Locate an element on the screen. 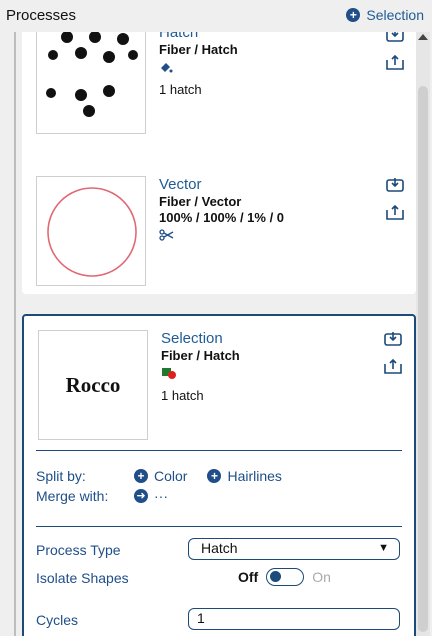 The width and height of the screenshot is (432, 636). hatch-dots-thumbnail is located at coordinates (92, 74).